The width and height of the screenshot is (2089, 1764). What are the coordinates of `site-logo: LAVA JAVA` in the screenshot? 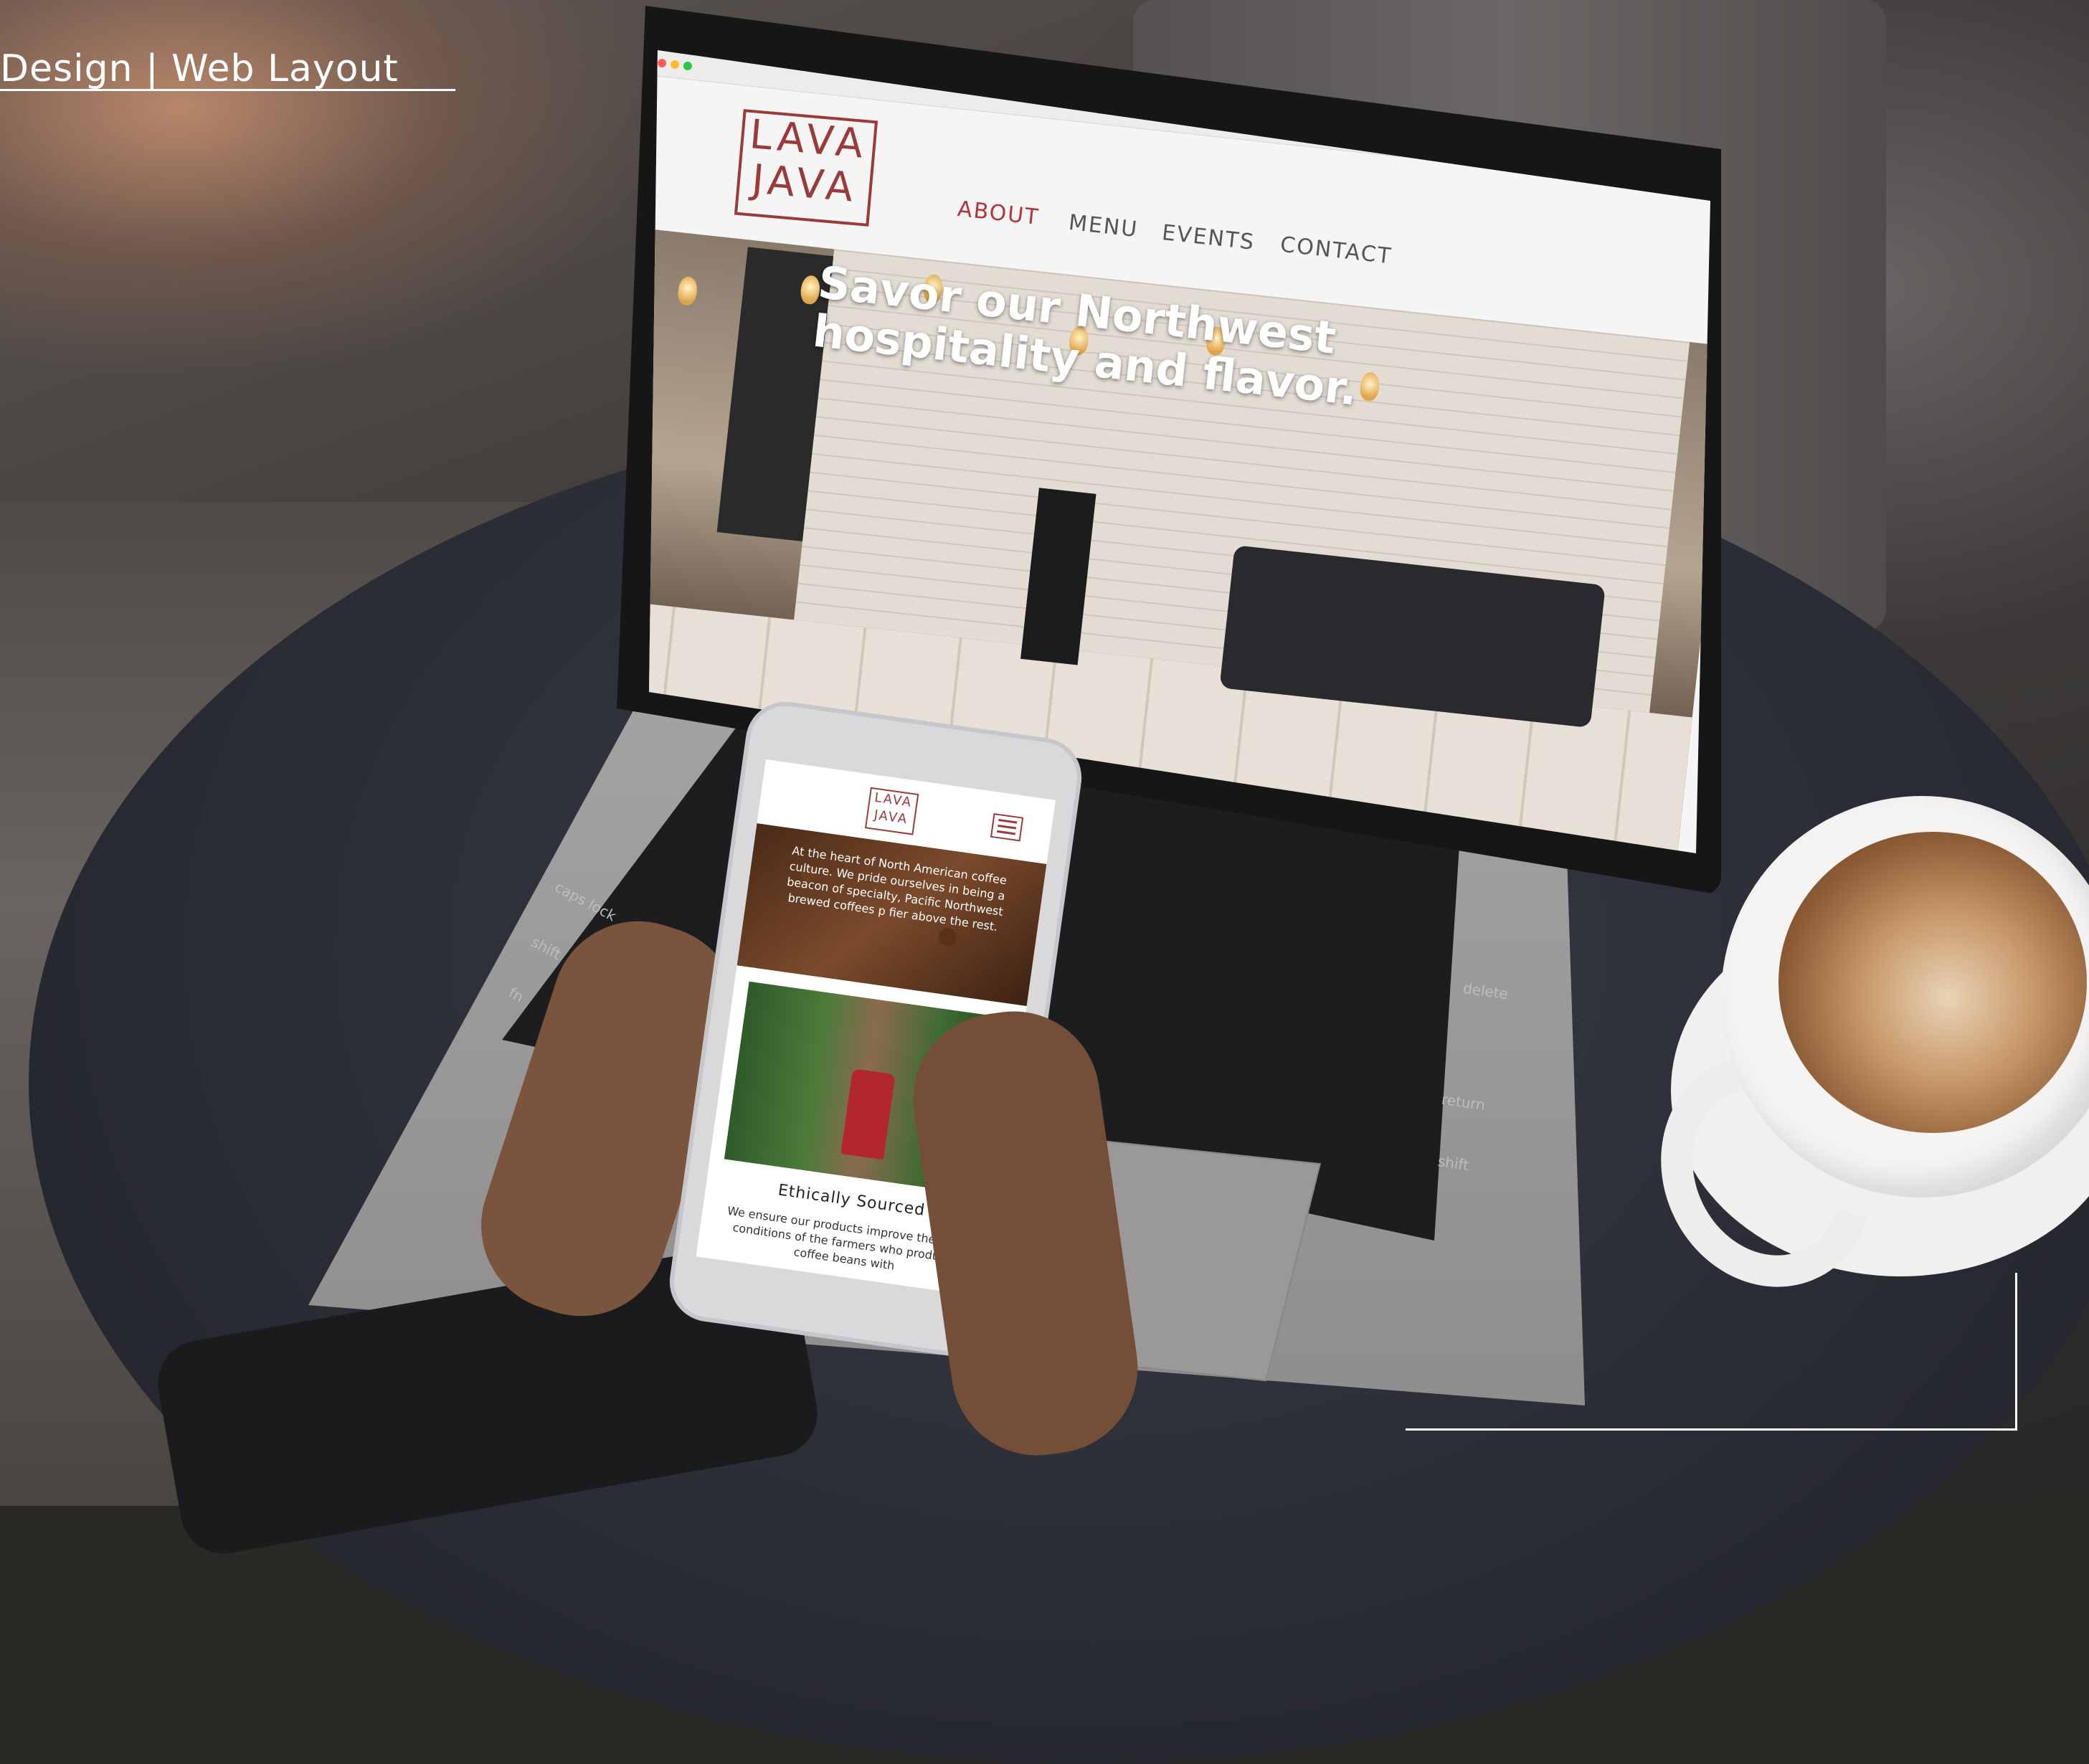 It's located at (806, 168).